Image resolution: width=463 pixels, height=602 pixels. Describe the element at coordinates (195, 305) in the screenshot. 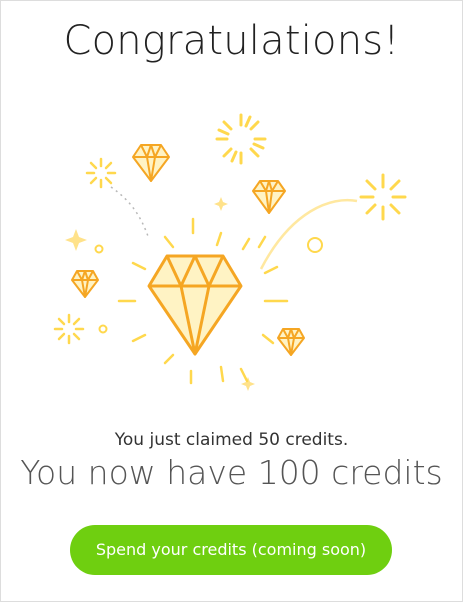

I see `diamond-icon` at that location.